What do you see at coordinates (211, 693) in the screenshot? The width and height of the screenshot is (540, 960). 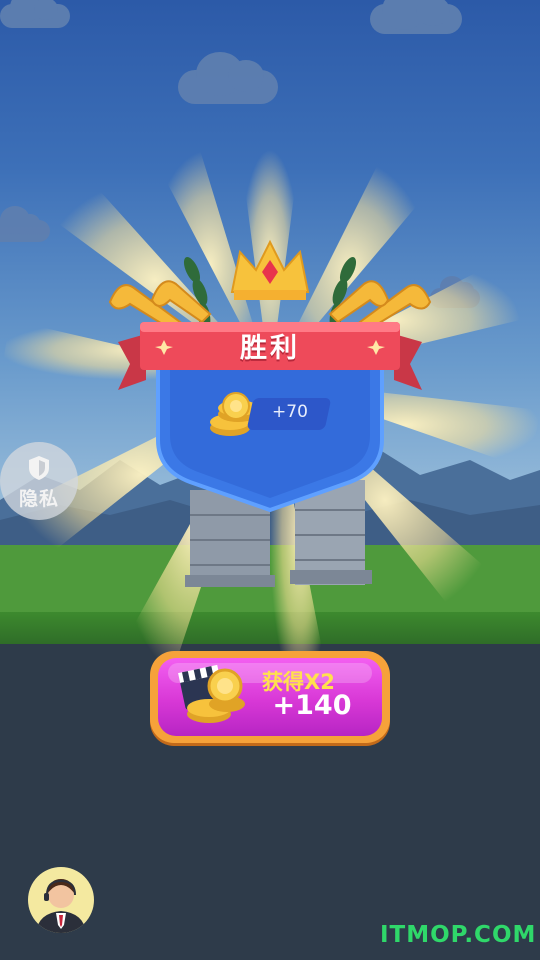 I see `video-clapper-icon` at bounding box center [211, 693].